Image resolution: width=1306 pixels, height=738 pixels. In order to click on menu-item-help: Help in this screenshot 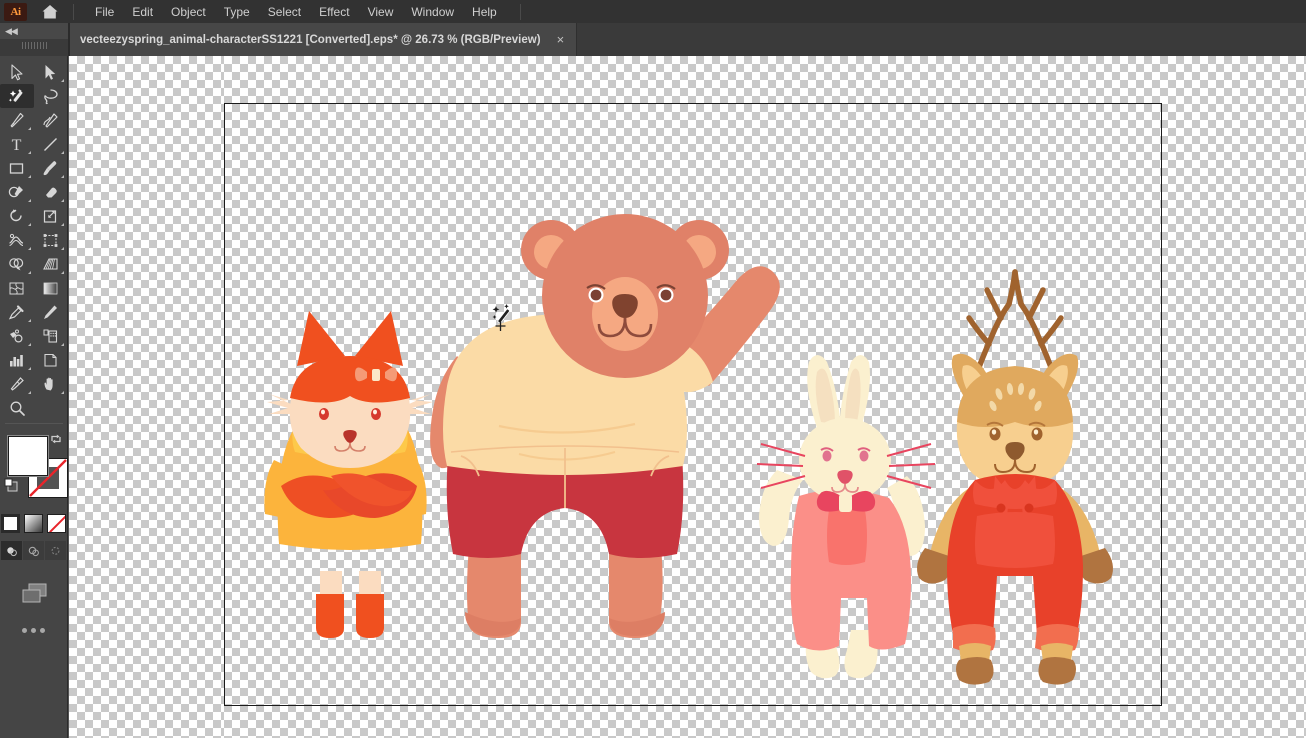, I will do `click(484, 12)`.